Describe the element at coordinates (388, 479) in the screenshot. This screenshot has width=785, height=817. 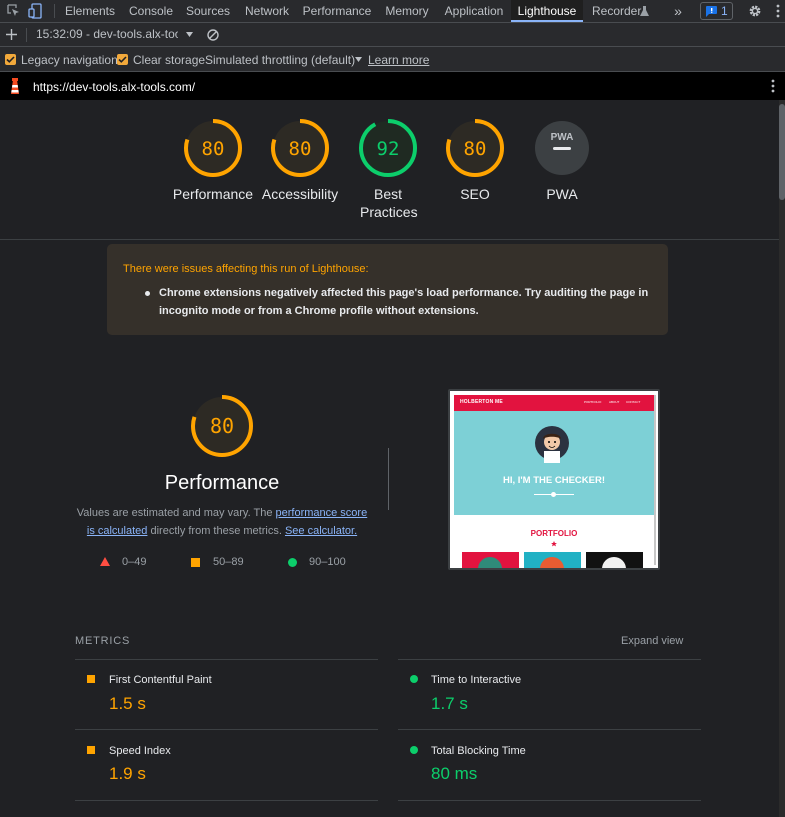
I see `vertical-divider` at that location.